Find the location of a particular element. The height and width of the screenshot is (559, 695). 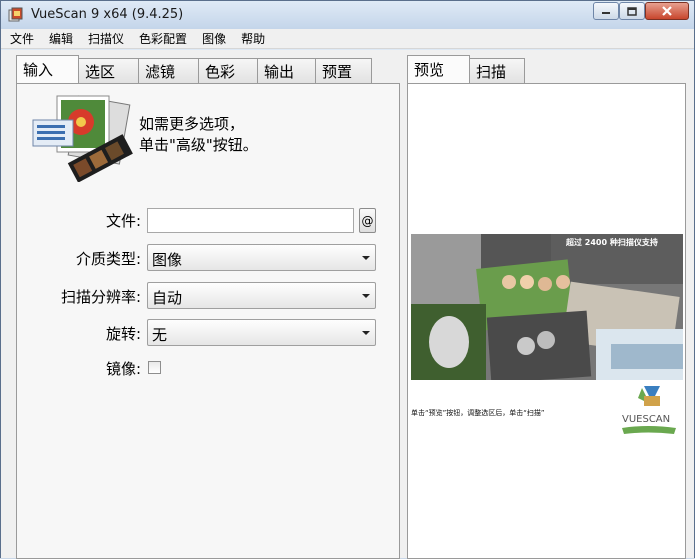

hint-line-1: 如需更多选项， is located at coordinates (192, 124).